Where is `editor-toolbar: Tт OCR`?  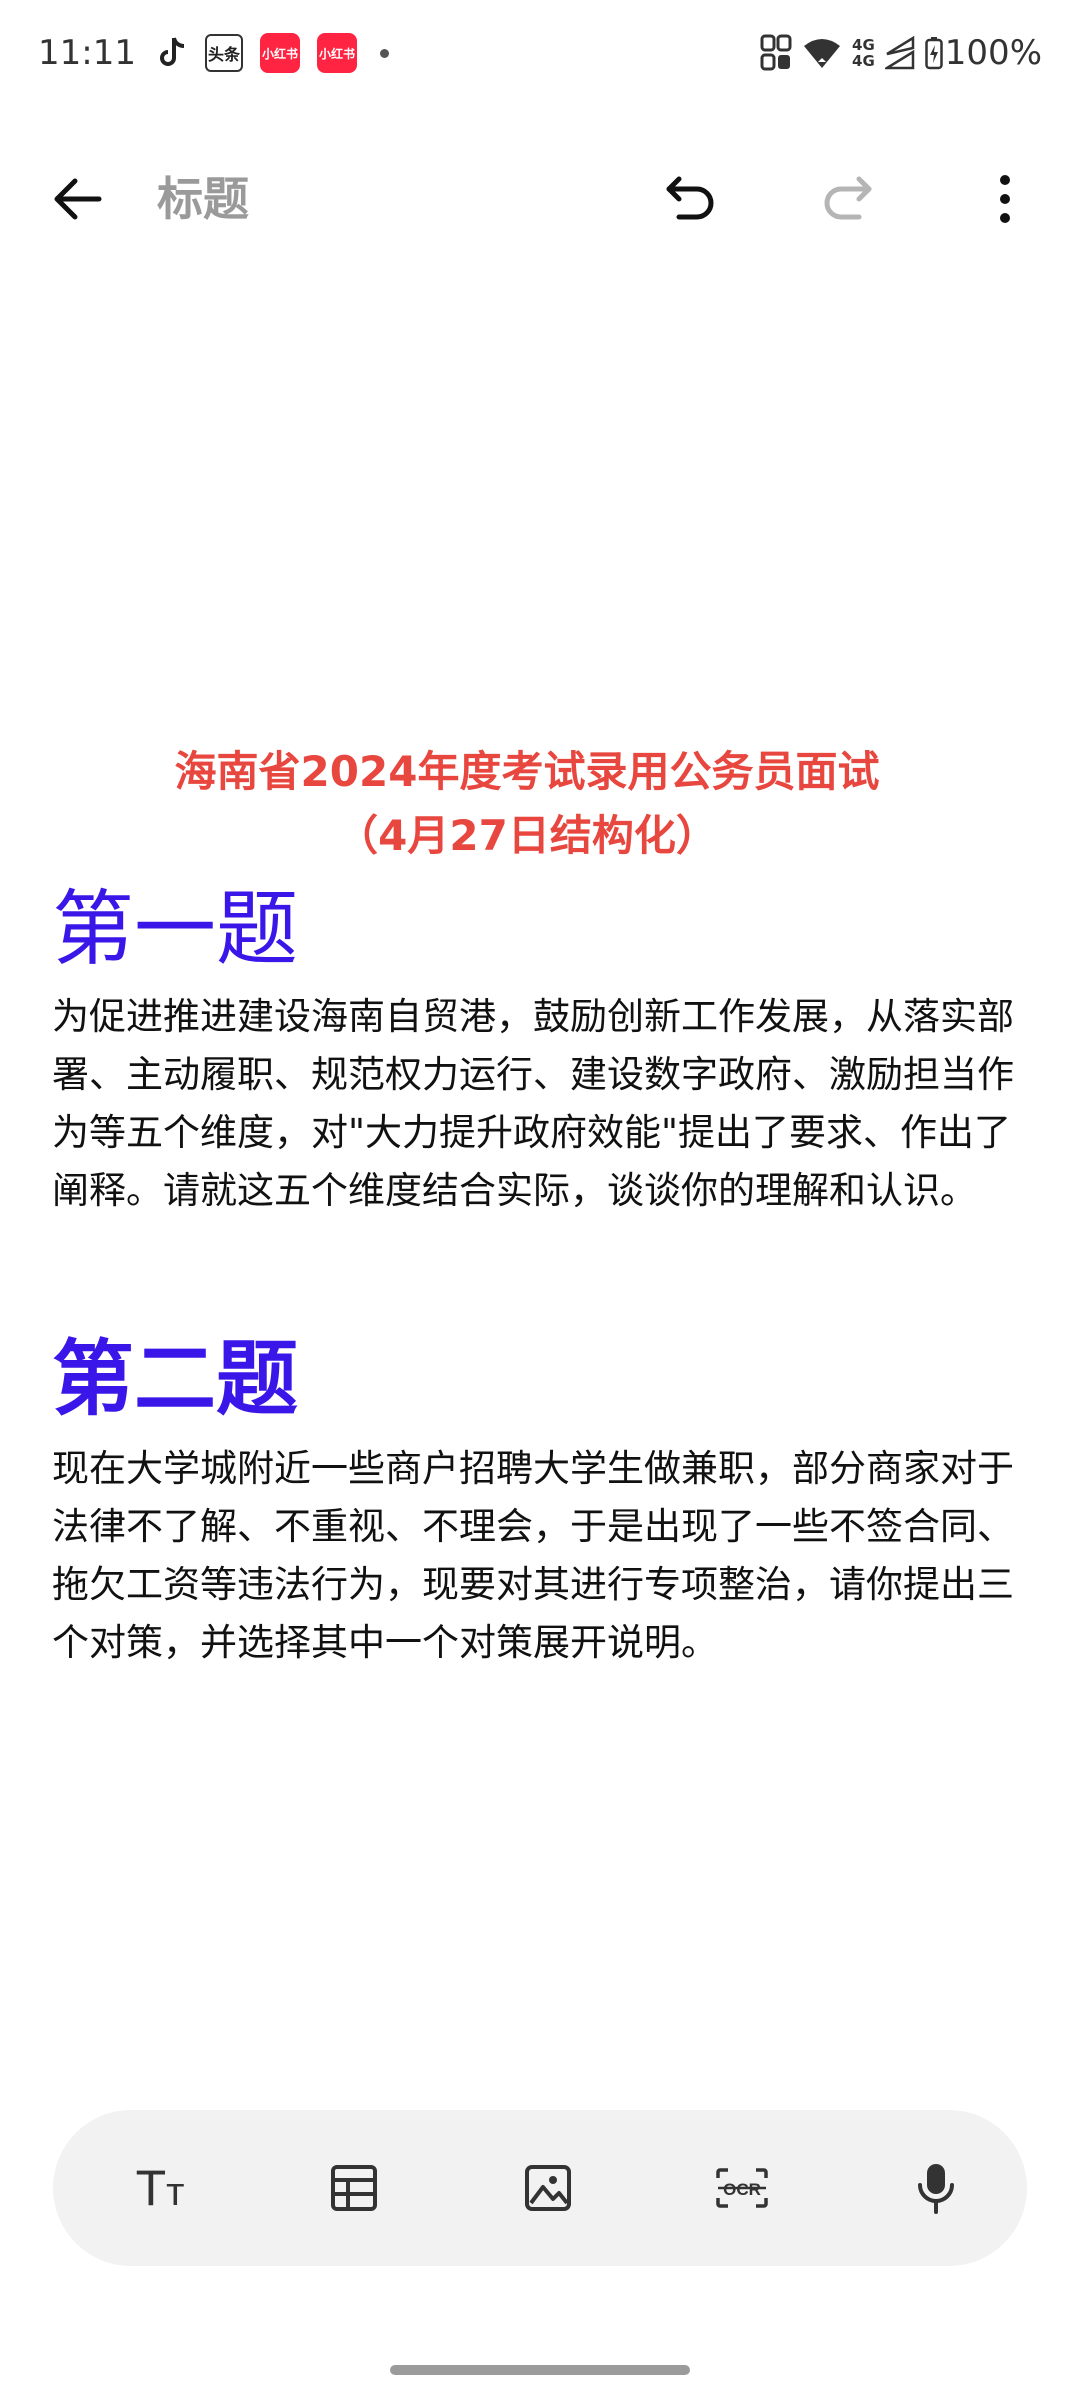
editor-toolbar: Tт OCR is located at coordinates (540, 2188).